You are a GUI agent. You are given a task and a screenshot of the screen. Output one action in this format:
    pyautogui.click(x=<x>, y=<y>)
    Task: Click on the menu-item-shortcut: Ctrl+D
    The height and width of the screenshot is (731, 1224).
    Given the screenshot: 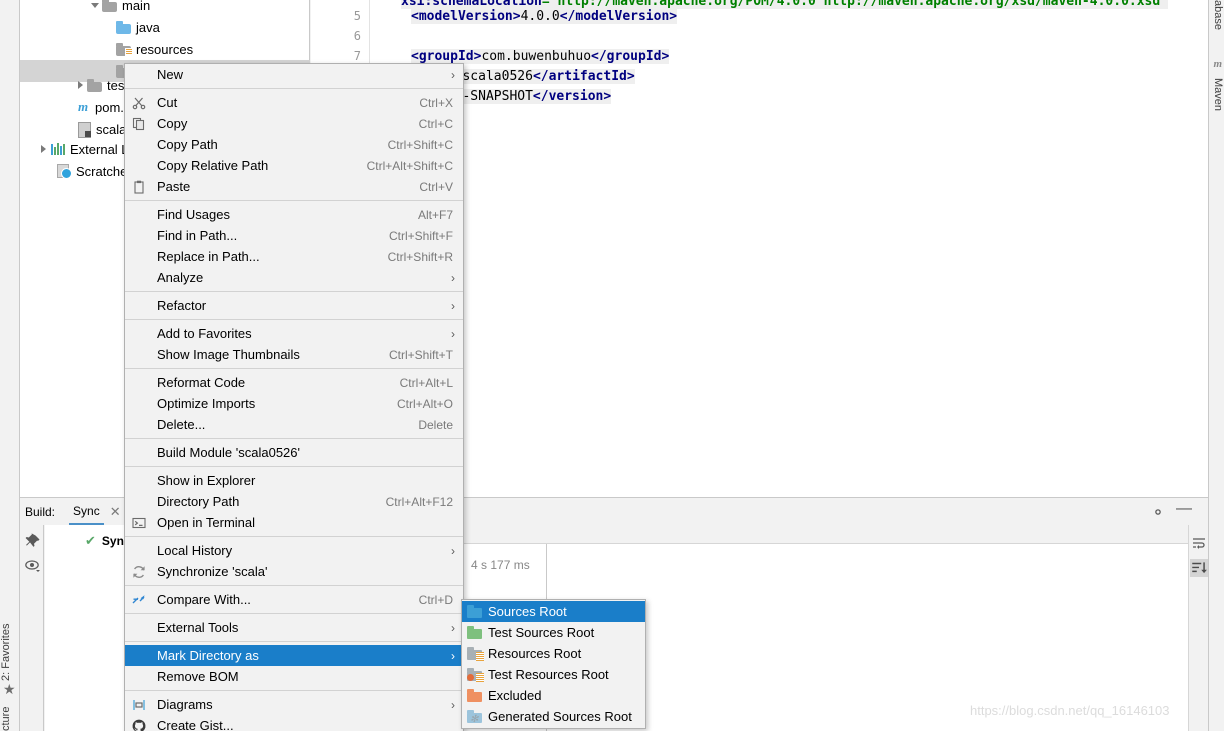 What is the action you would take?
    pyautogui.click(x=435, y=599)
    